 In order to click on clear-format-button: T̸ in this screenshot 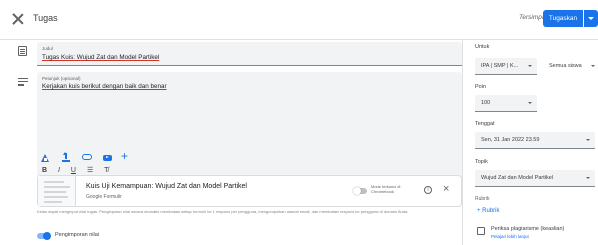, I will do `click(106, 170)`.